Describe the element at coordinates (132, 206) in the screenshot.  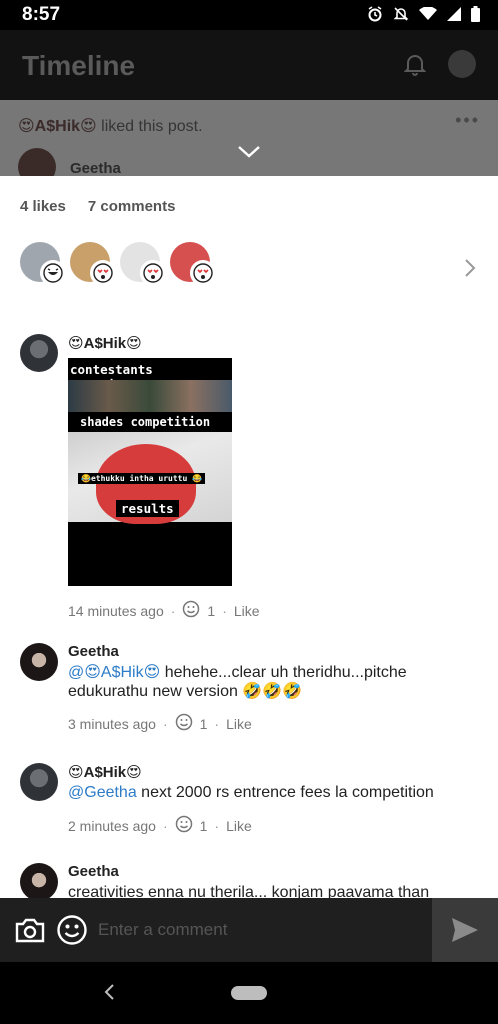
I see `comments-count: 7 comments` at that location.